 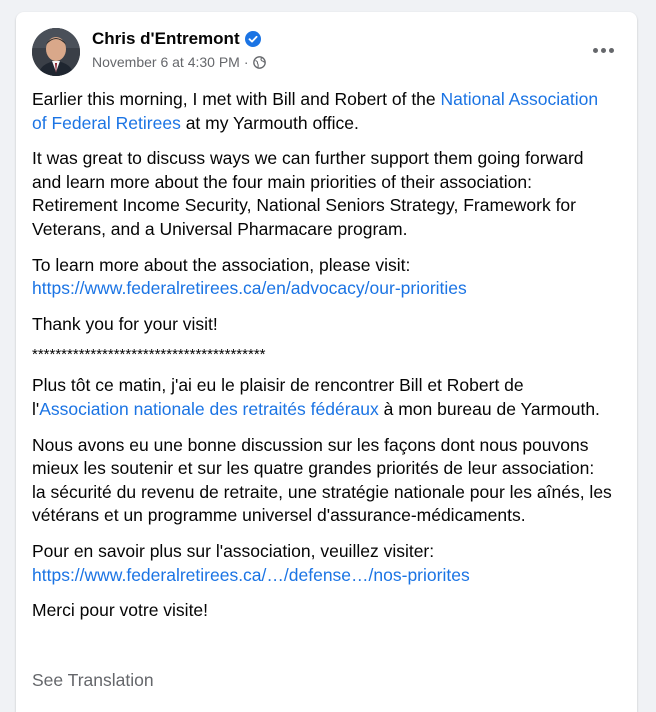 I want to click on see-translation-link: See Translation, so click(x=93, y=680).